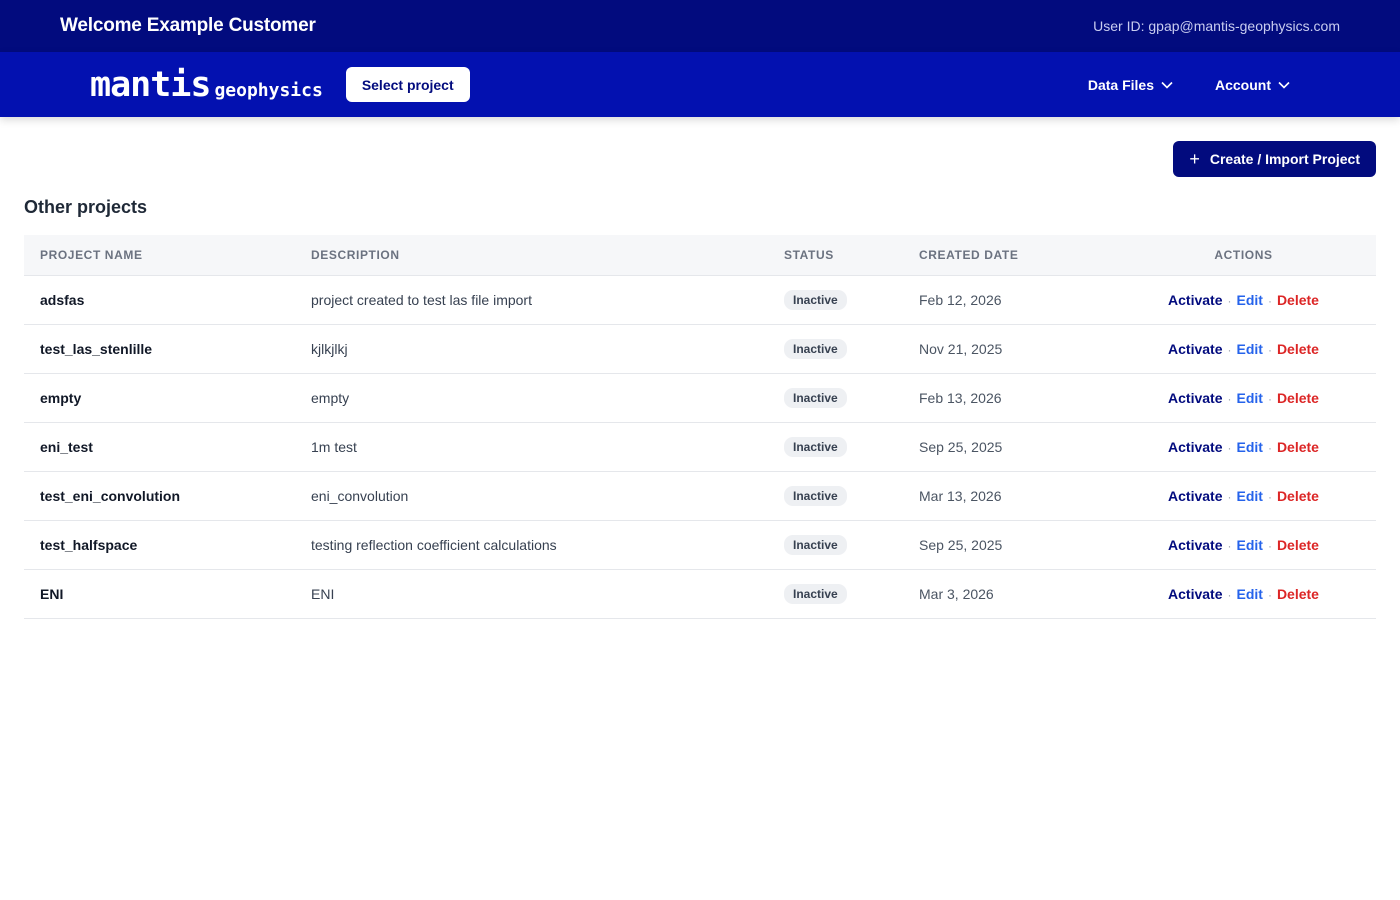 The width and height of the screenshot is (1400, 900). Describe the element at coordinates (150, 84) in the screenshot. I see `logo-main-text: mantis` at that location.